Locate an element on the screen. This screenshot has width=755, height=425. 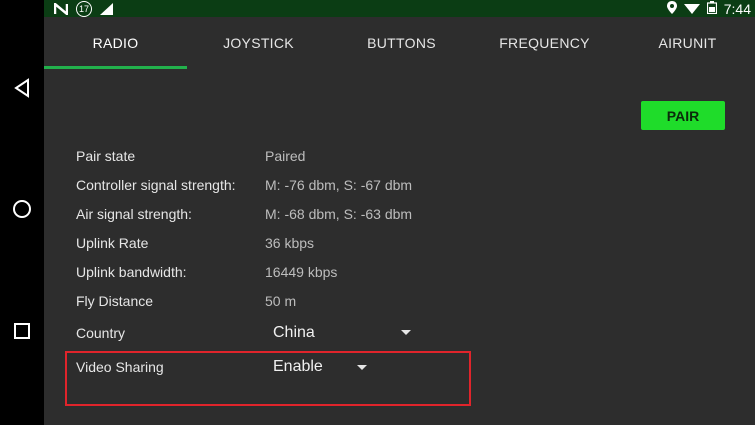
tab-radio: RADIO is located at coordinates (115, 43).